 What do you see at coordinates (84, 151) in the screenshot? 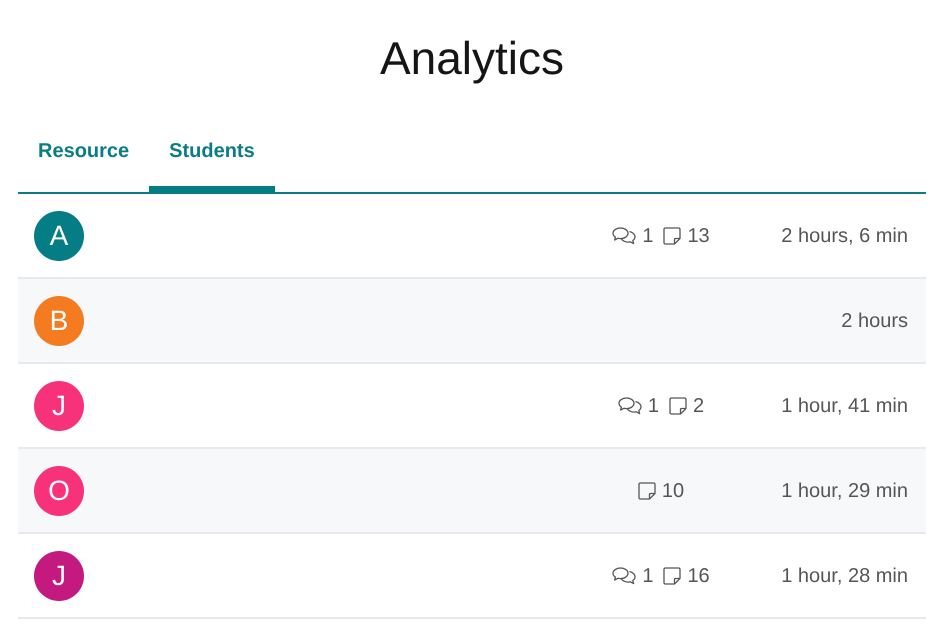
I see `tab: Resource` at bounding box center [84, 151].